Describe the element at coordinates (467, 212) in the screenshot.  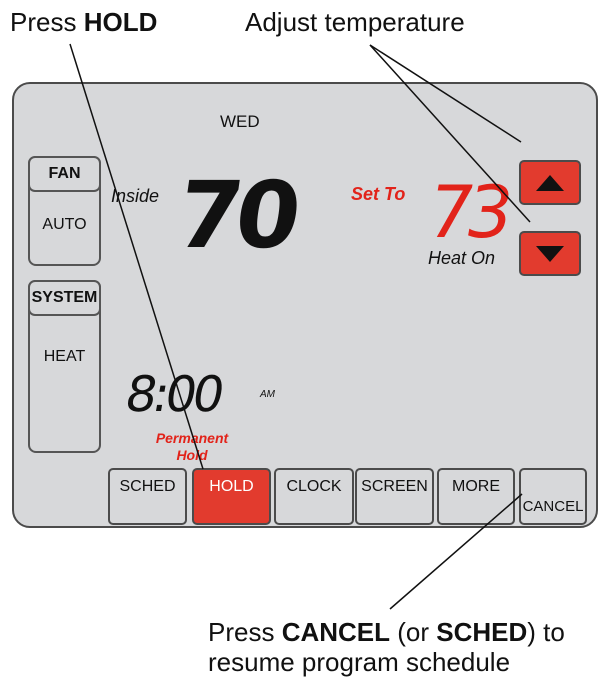
I see `set-temperature: 73` at that location.